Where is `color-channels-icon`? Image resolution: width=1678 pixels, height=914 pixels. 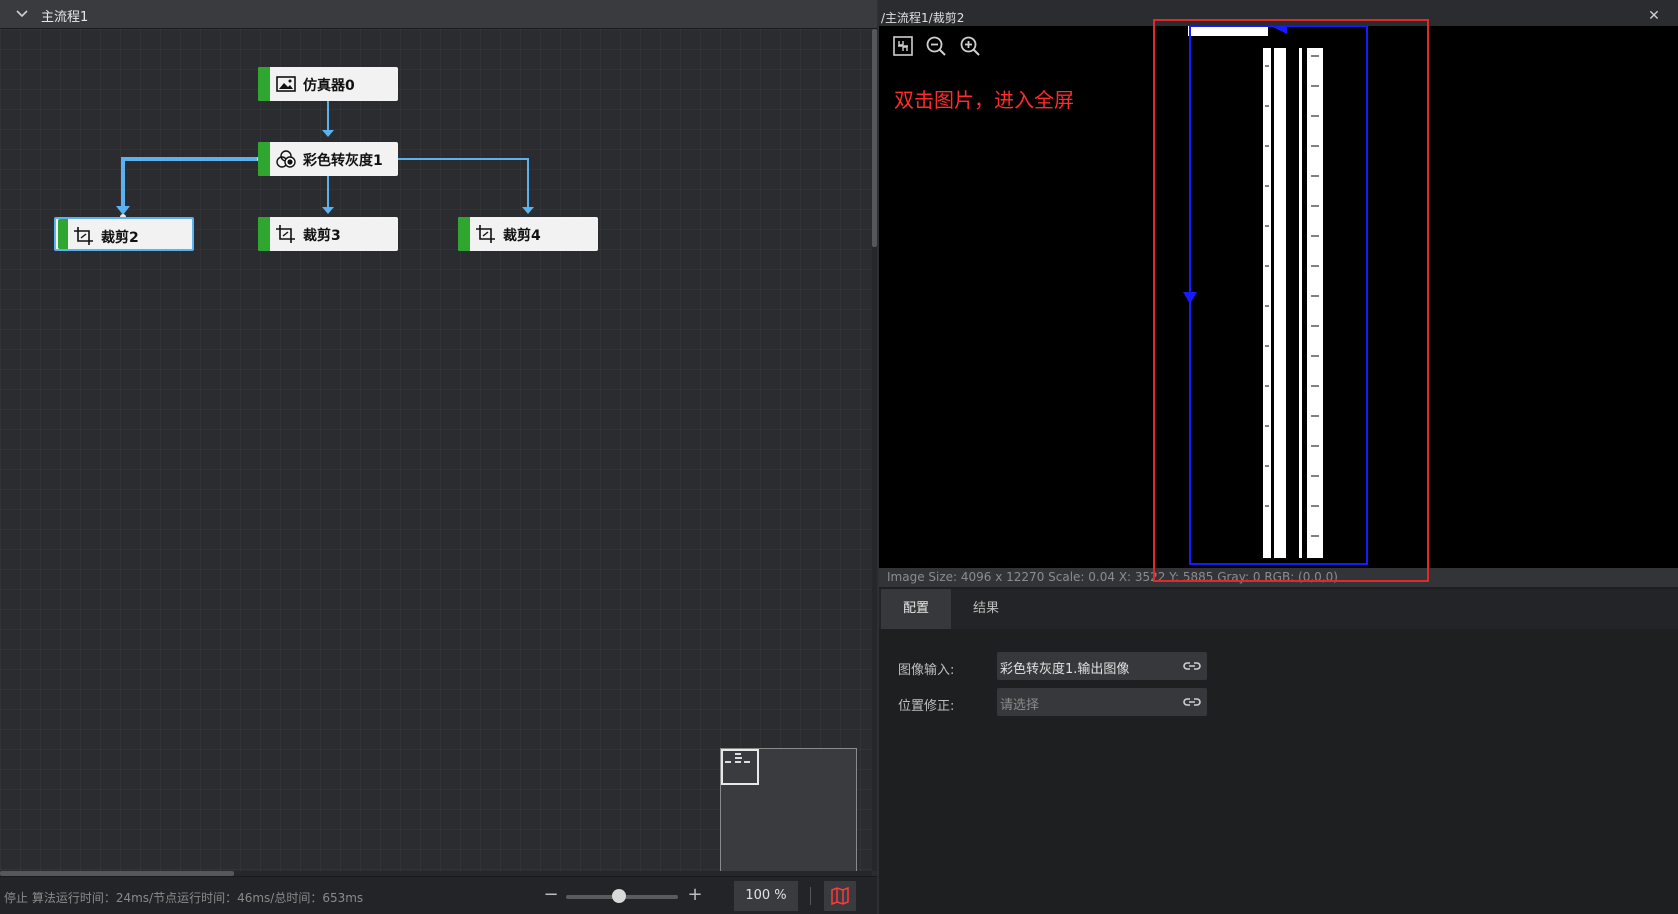 color-channels-icon is located at coordinates (286, 159).